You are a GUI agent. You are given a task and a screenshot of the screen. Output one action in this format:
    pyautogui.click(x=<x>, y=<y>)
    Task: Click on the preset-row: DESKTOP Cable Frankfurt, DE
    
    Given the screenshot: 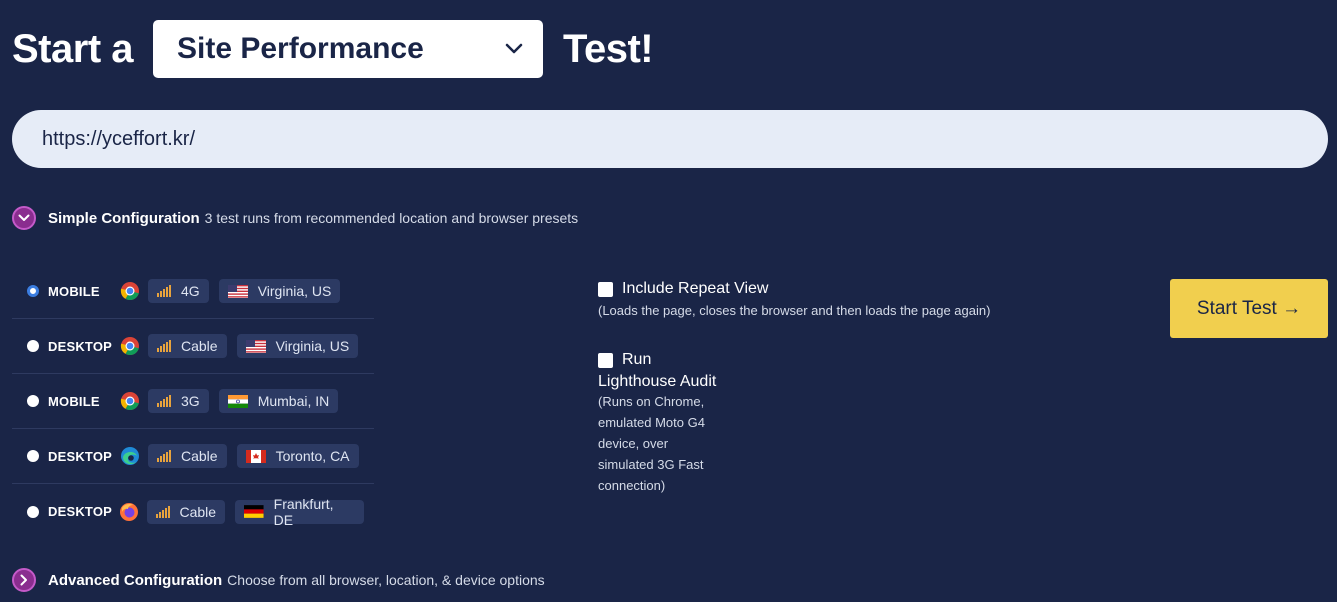 What is the action you would take?
    pyautogui.click(x=193, y=511)
    